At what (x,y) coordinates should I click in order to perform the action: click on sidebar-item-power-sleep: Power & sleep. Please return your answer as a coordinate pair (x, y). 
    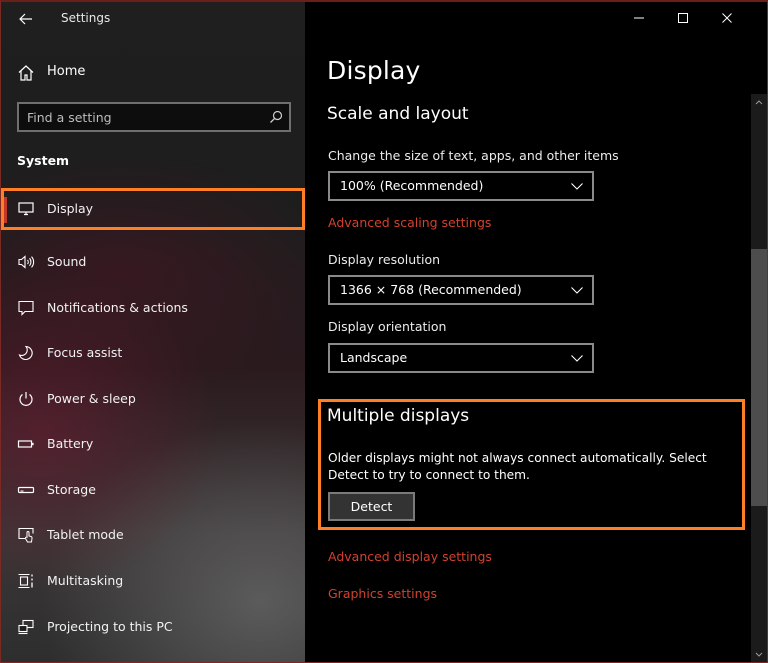
    Looking at the image, I should click on (153, 399).